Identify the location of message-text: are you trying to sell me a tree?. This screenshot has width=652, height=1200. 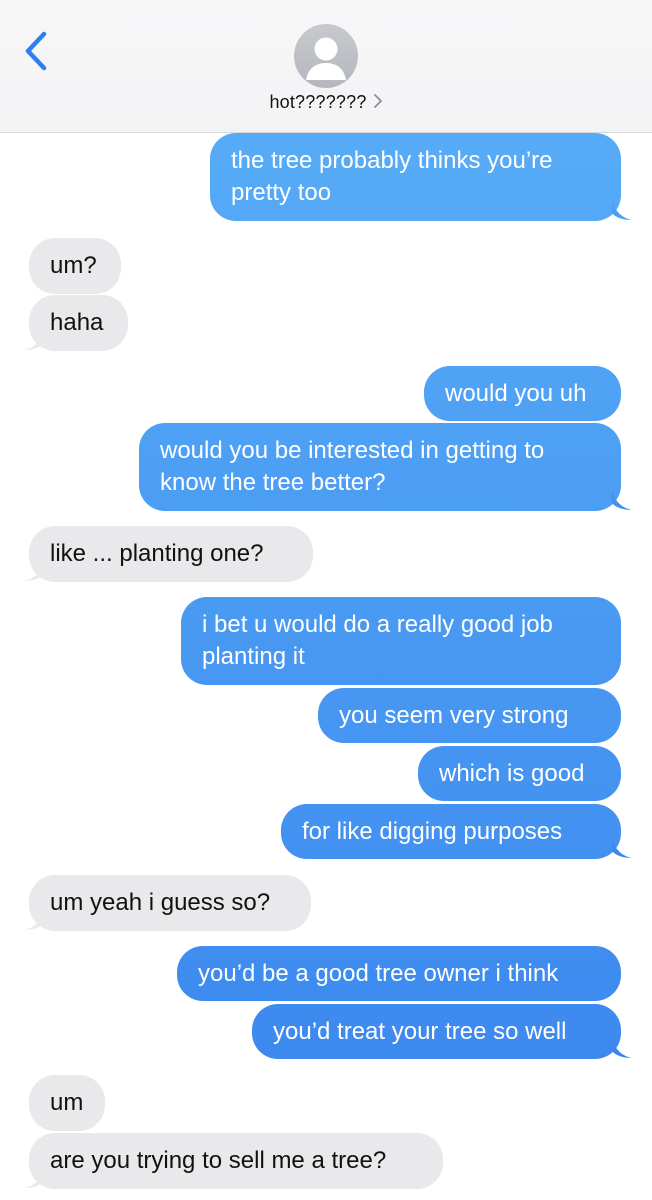
(218, 1160).